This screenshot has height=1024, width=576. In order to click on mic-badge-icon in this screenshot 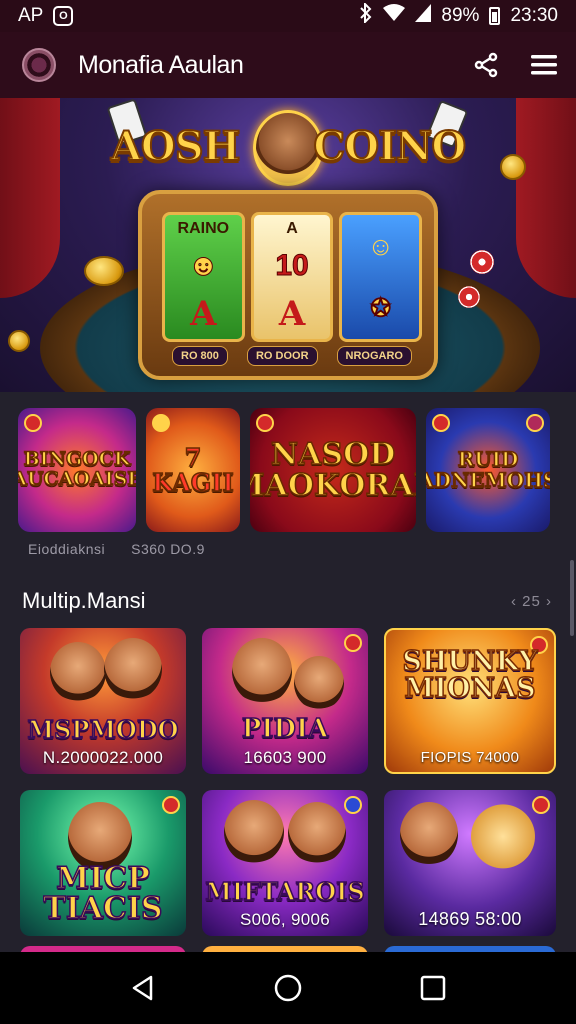, I will do `click(535, 423)`.